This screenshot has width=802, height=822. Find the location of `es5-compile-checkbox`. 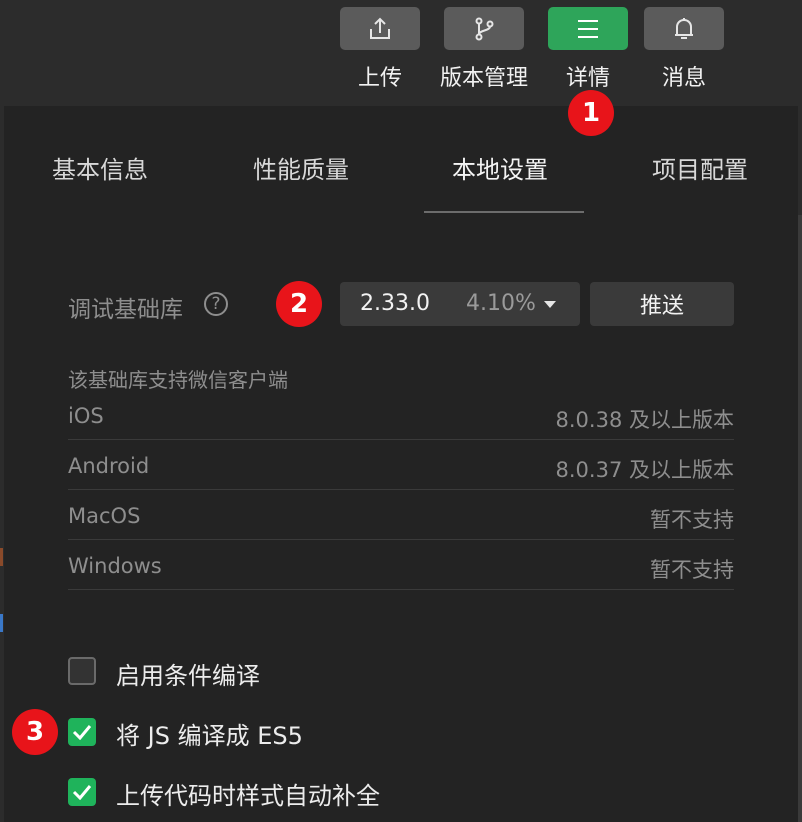

es5-compile-checkbox is located at coordinates (82, 732).